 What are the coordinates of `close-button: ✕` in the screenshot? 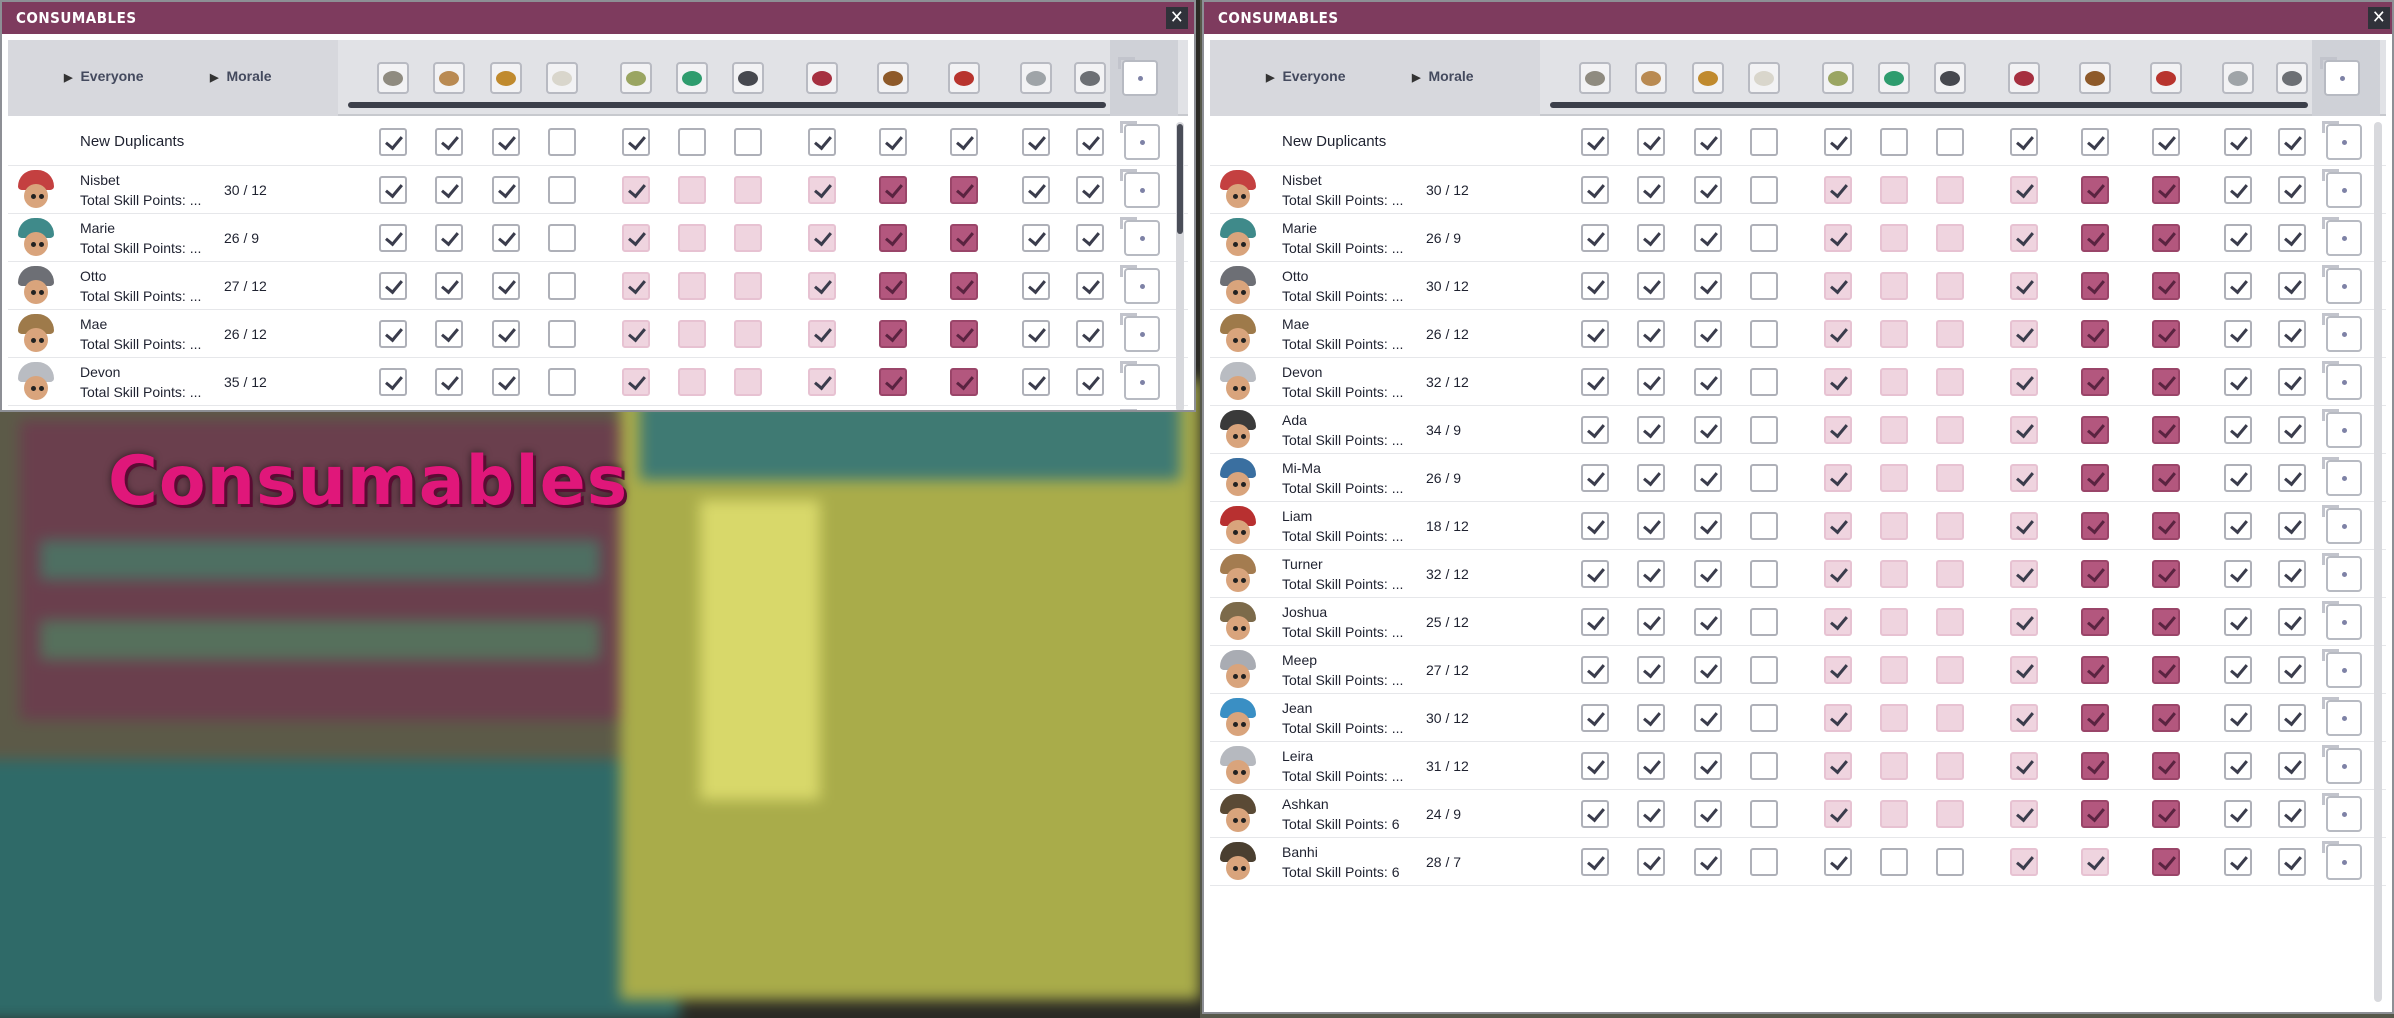 It's located at (1177, 18).